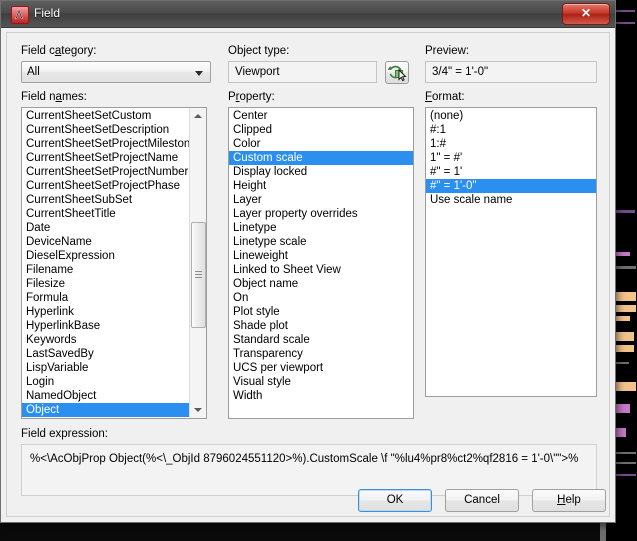 The width and height of the screenshot is (637, 541). Describe the element at coordinates (105, 158) in the screenshot. I see `field-names-item: CurrentSheetSetProjectName` at that location.